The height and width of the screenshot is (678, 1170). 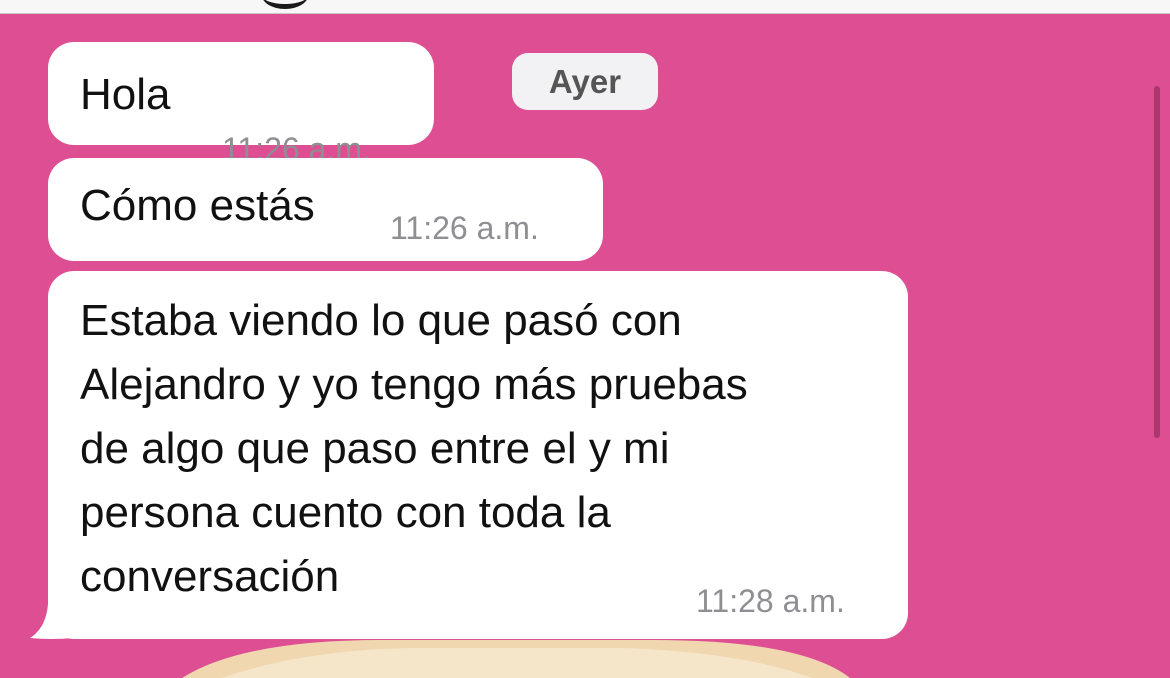 What do you see at coordinates (516, 659) in the screenshot?
I see `wallpaper-image` at bounding box center [516, 659].